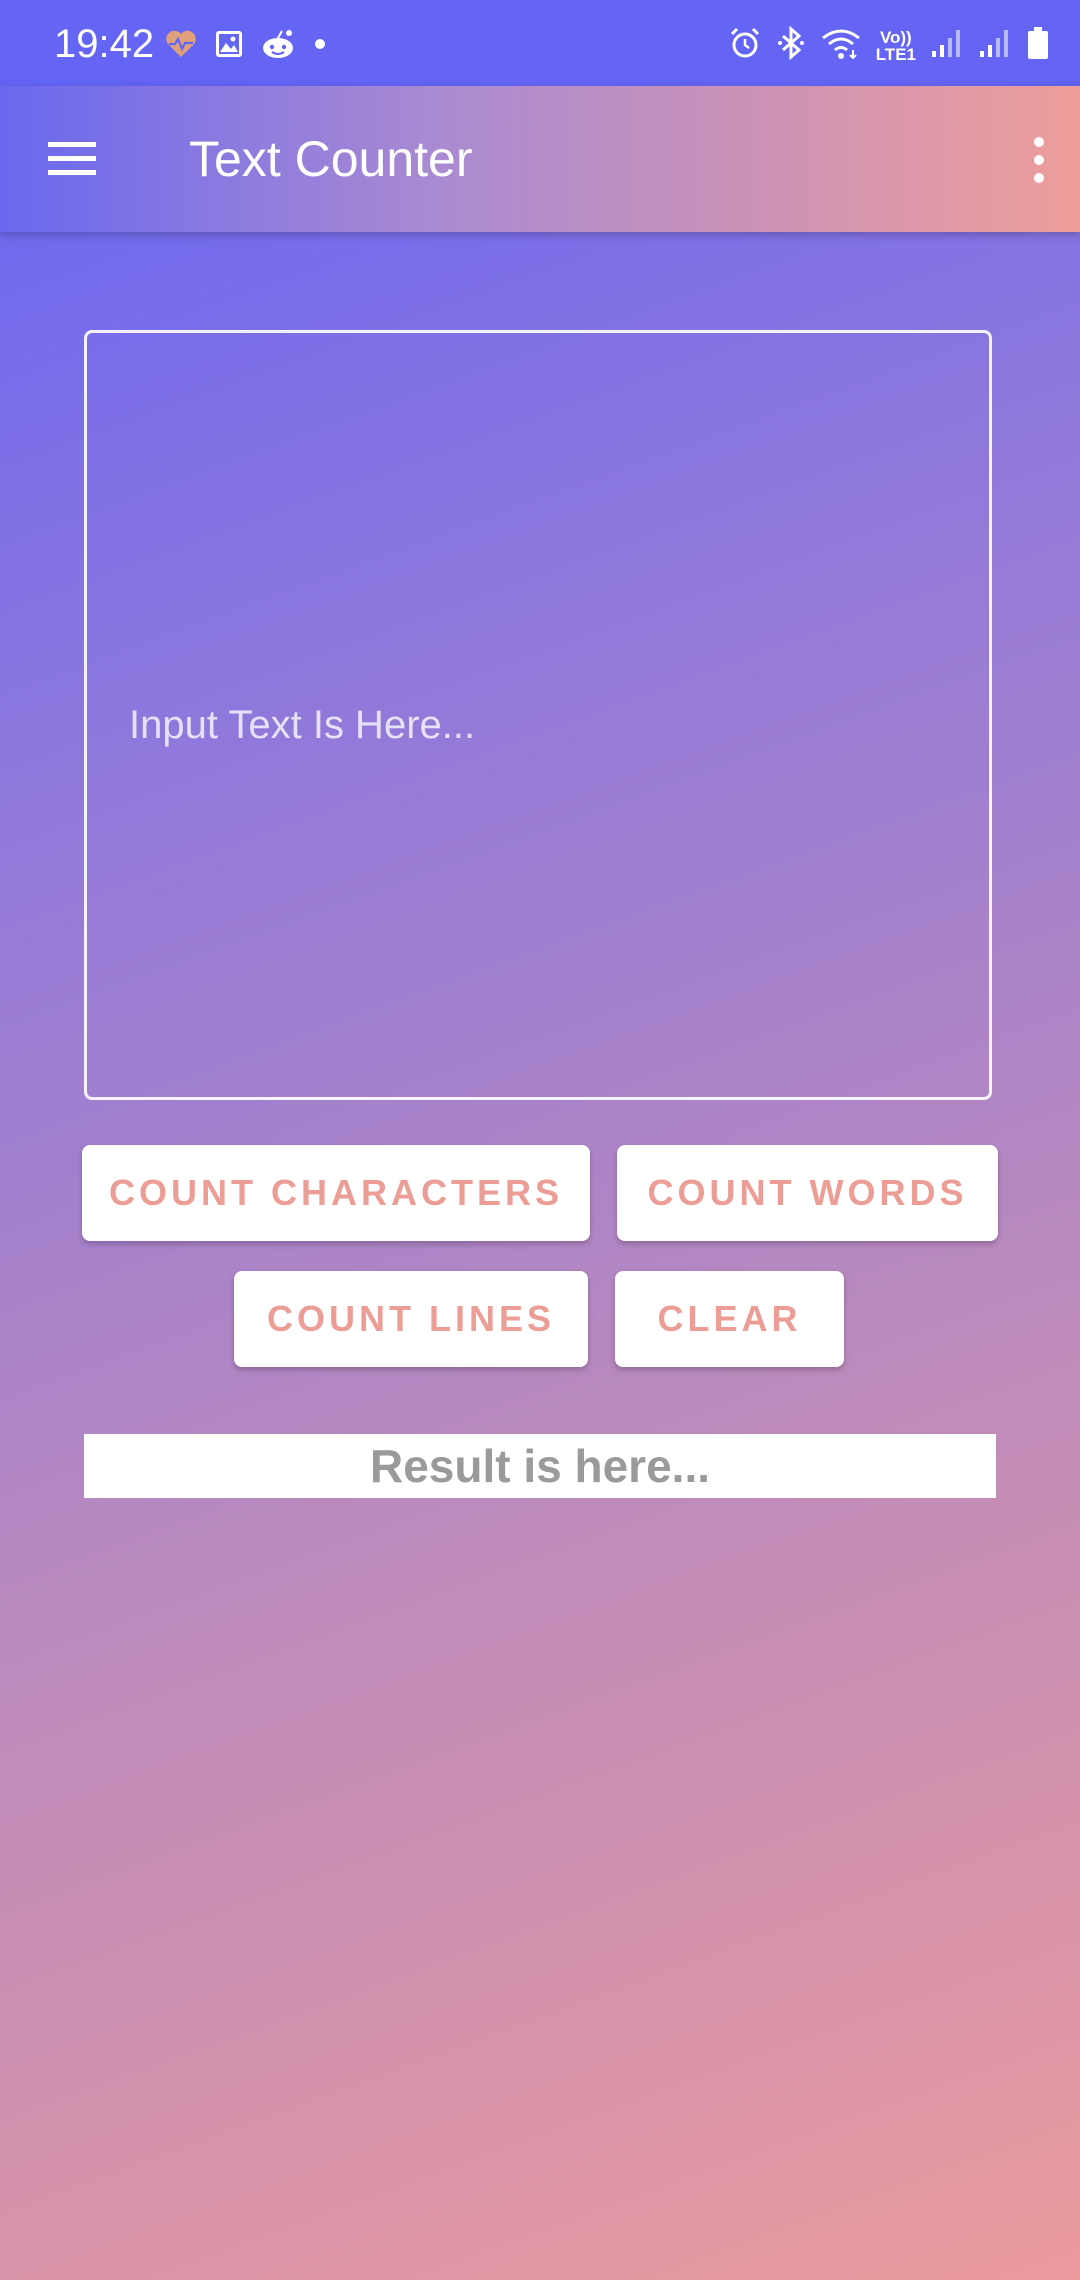 The image size is (1080, 2280). I want to click on clear-button: CLEAR, so click(729, 1319).